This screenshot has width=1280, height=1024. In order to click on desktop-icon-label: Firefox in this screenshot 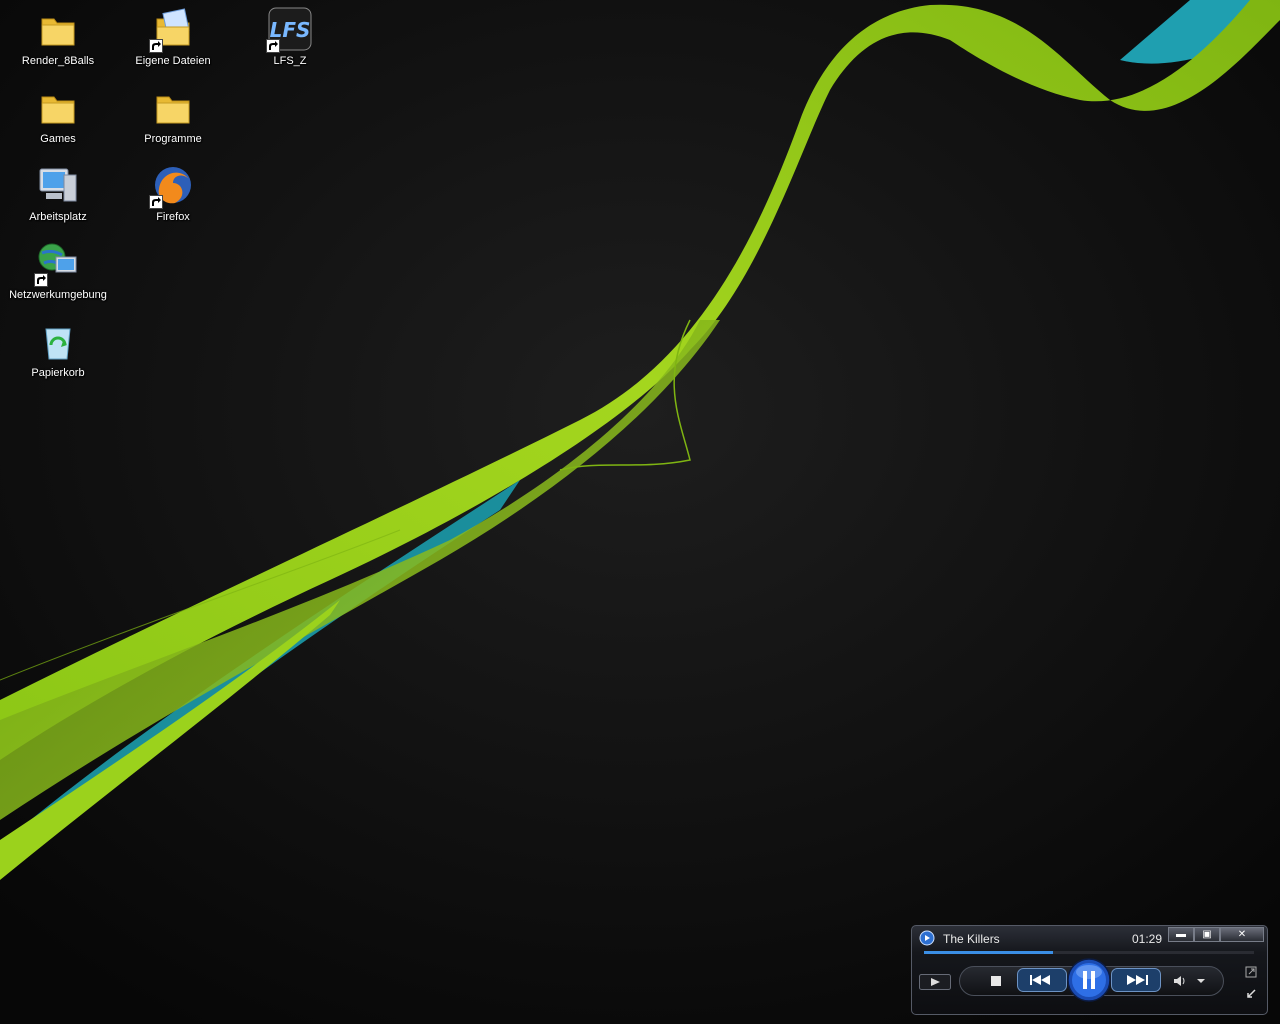, I will do `click(173, 217)`.